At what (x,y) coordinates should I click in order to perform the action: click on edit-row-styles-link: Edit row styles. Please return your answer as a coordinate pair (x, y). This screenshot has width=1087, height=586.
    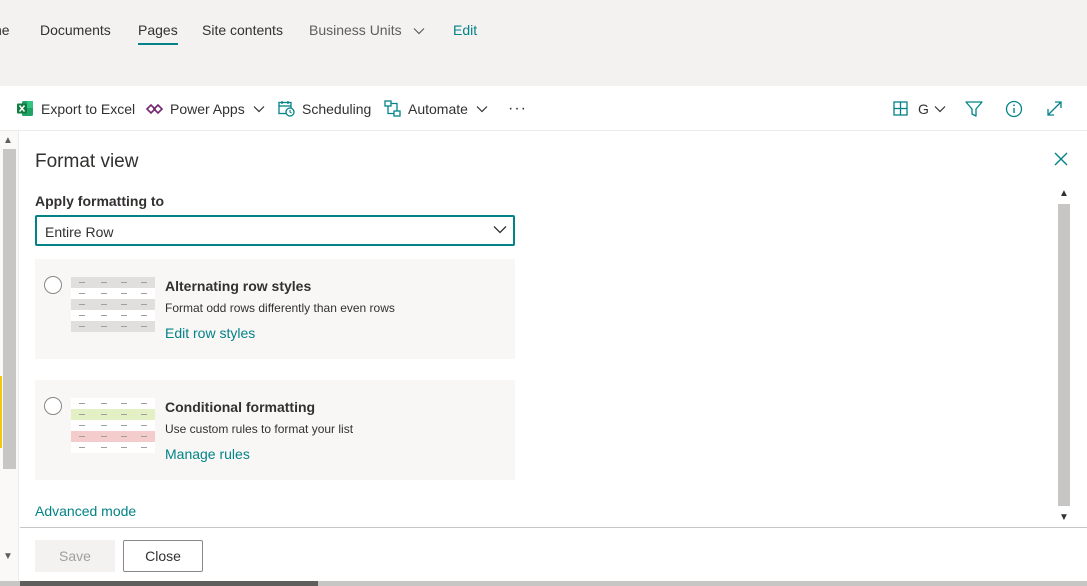
    Looking at the image, I should click on (210, 333).